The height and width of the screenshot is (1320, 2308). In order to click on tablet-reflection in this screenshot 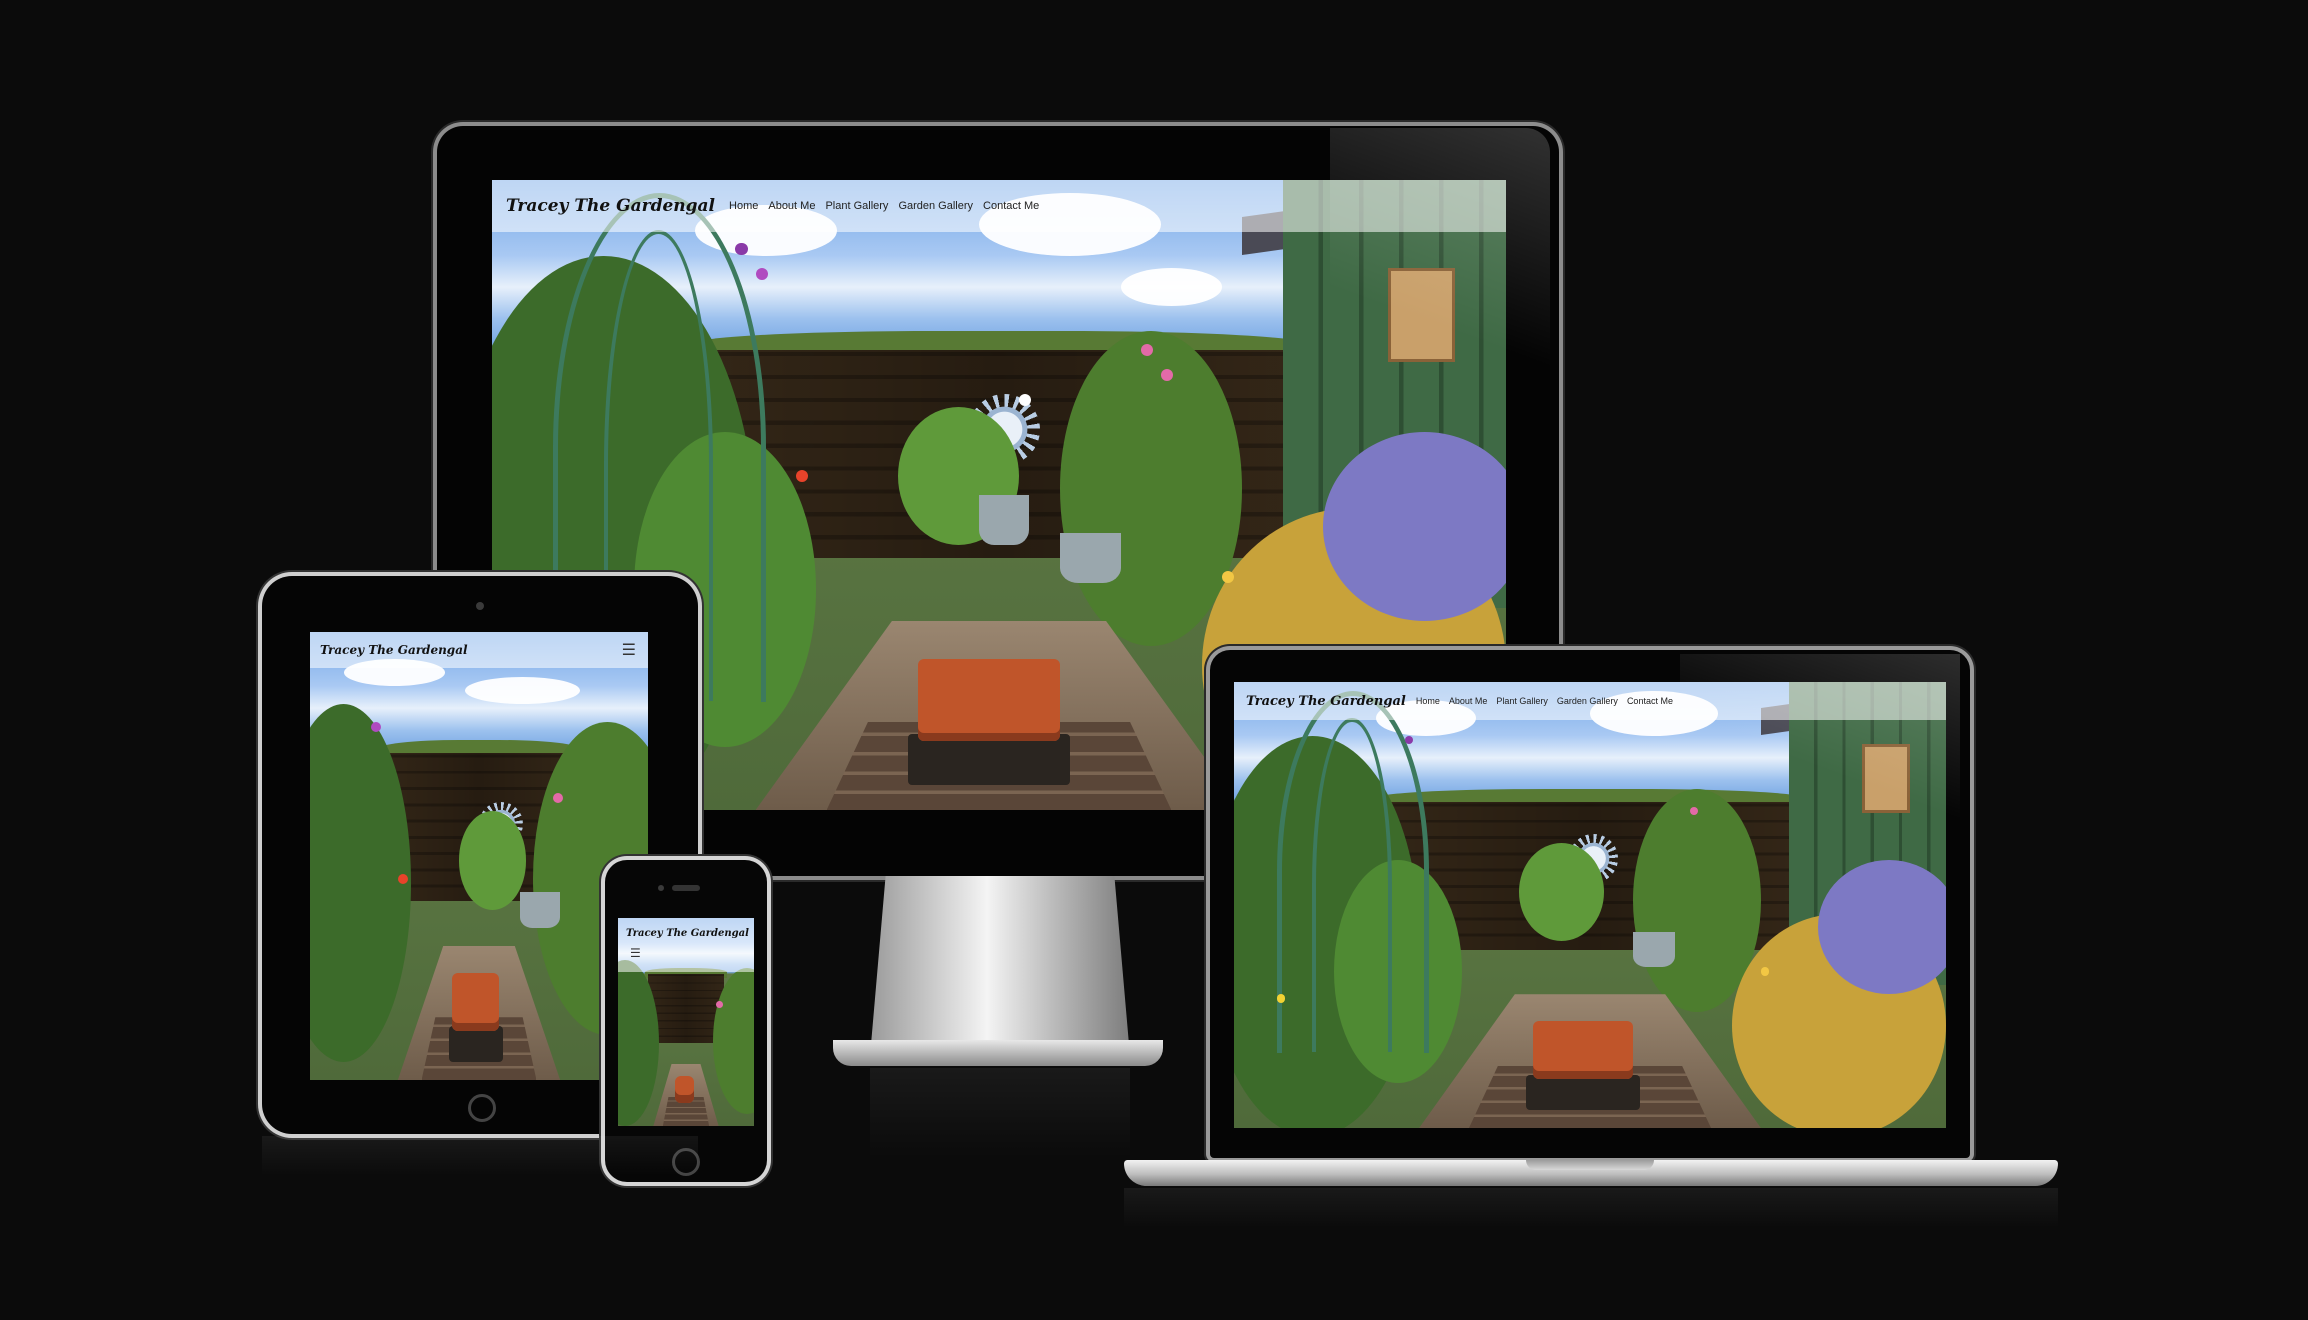, I will do `click(480, 1156)`.